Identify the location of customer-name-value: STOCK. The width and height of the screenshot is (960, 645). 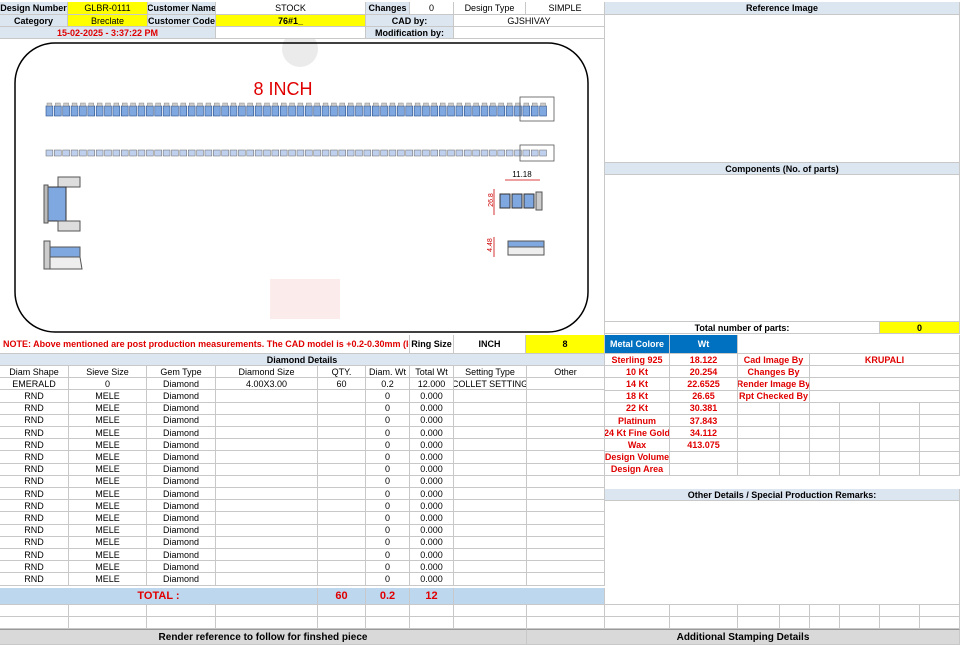
(291, 8).